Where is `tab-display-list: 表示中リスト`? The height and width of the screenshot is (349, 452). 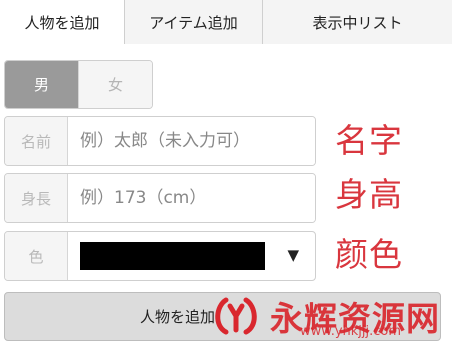 tab-display-list: 表示中リスト is located at coordinates (357, 22).